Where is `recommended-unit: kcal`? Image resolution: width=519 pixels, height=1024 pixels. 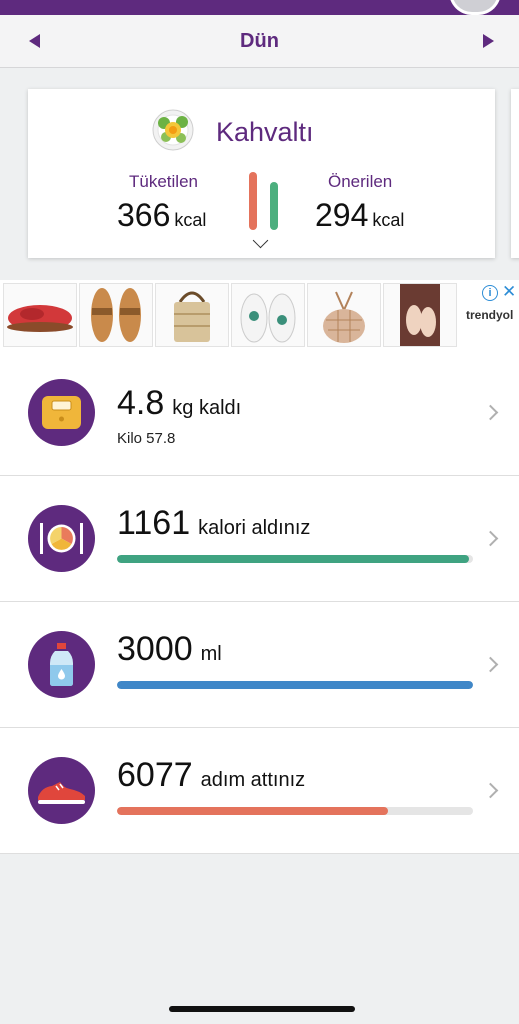 recommended-unit: kcal is located at coordinates (388, 220).